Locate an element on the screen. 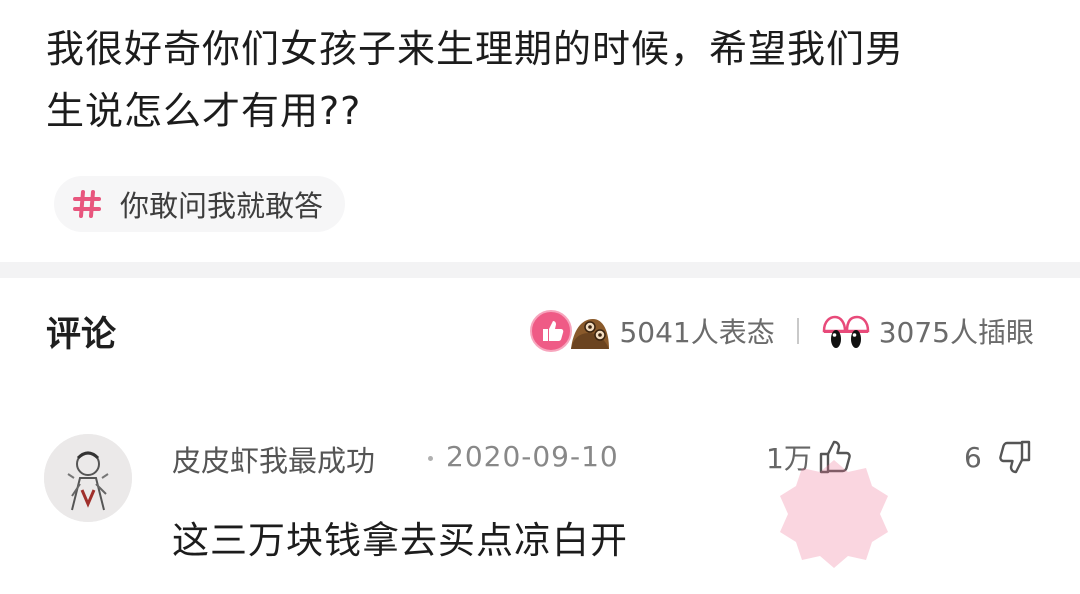 The image size is (1080, 594). topic-label: 你敢问我就敢答 is located at coordinates (222, 206).